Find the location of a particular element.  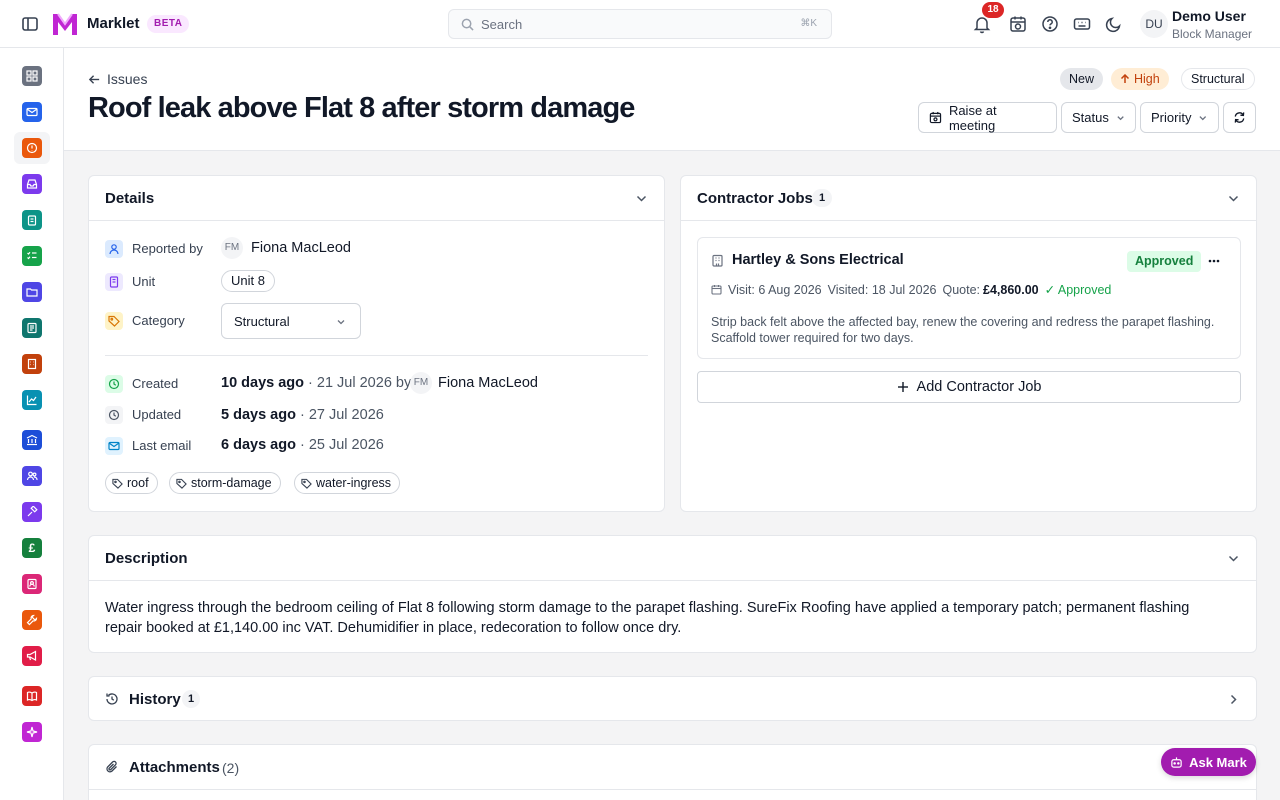

rail-item-contractors is located at coordinates (32, 620).